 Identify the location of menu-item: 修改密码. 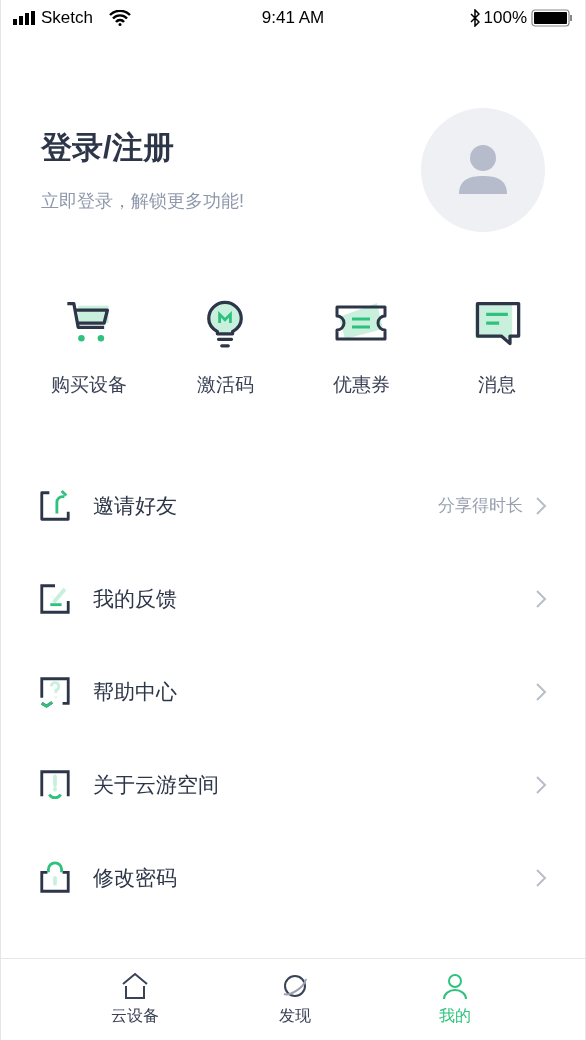
(293, 878).